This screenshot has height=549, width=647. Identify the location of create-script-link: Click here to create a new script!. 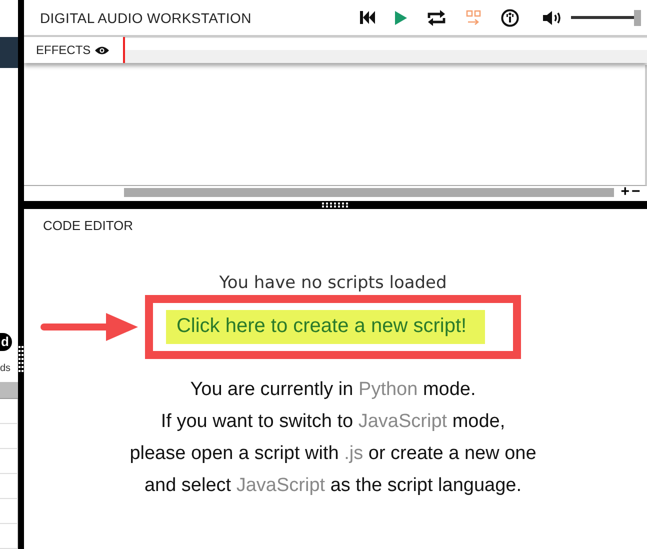
(325, 327).